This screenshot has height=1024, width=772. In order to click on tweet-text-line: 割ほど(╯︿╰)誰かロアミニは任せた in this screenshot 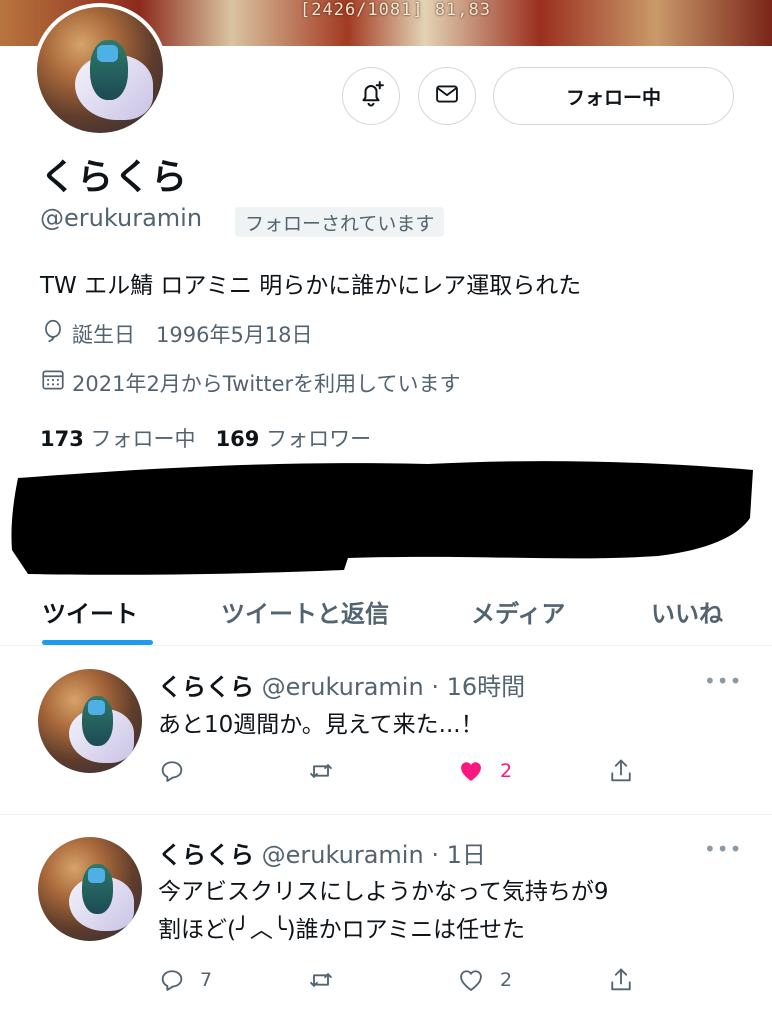, I will do `click(342, 930)`.